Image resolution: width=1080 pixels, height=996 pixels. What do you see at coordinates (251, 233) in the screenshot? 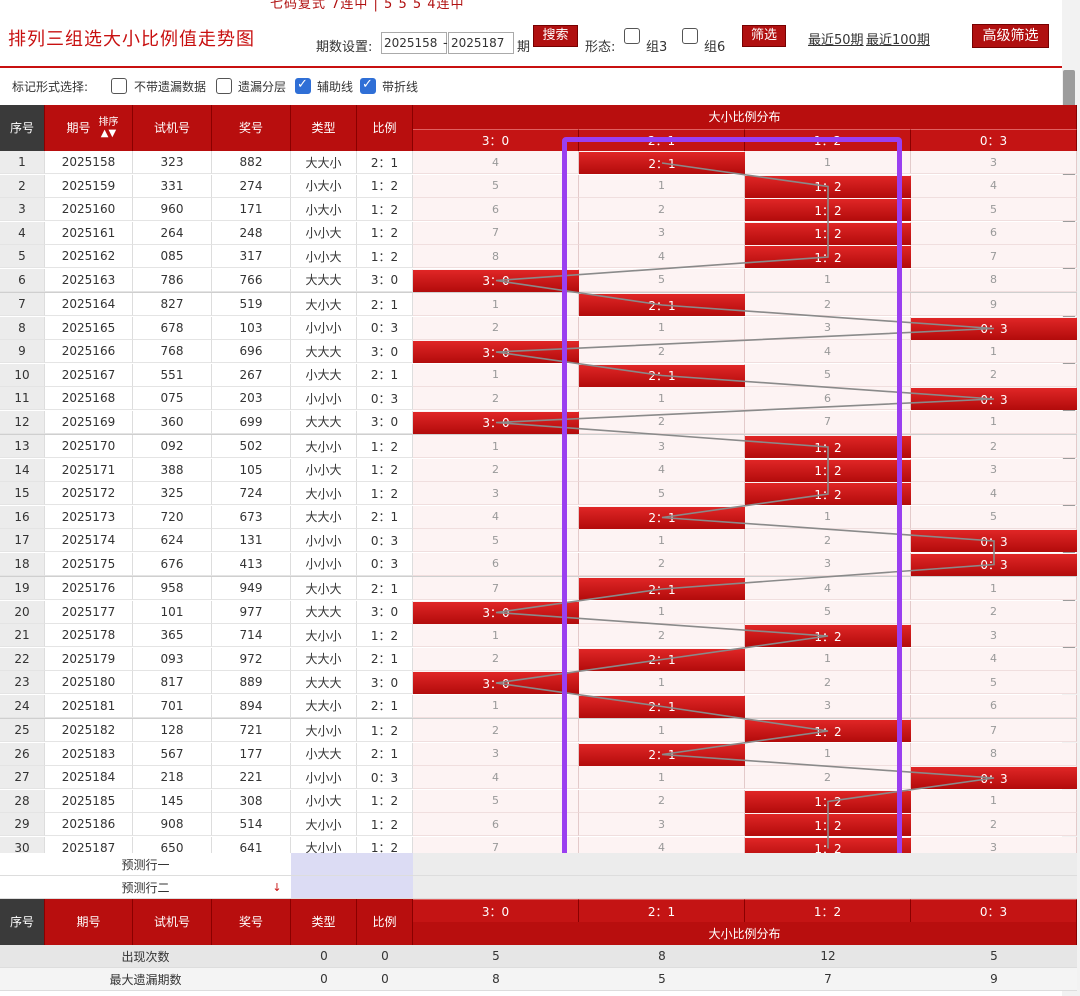
I see `cell-prize: 248` at bounding box center [251, 233].